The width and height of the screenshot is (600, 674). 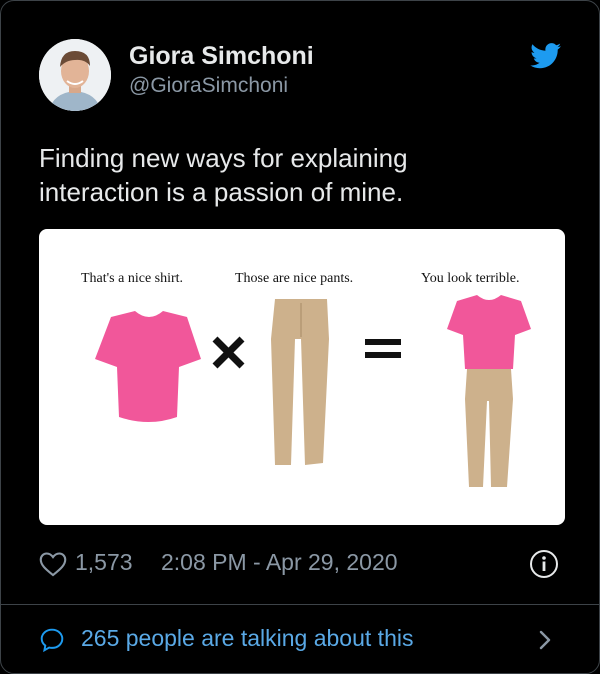 I want to click on times-sign, so click(x=228, y=352).